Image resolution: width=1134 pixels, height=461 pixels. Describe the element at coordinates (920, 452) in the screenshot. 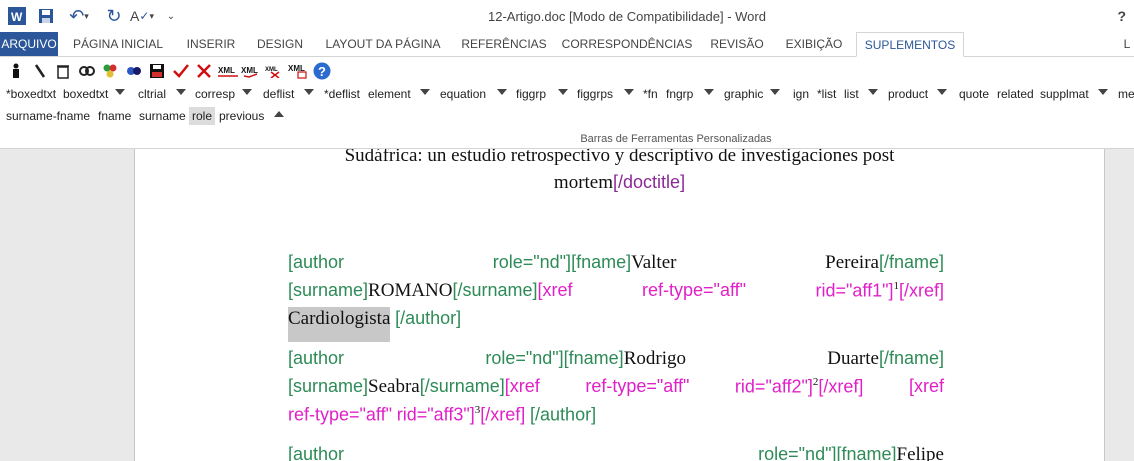

I see `fname-text: Felipe` at that location.